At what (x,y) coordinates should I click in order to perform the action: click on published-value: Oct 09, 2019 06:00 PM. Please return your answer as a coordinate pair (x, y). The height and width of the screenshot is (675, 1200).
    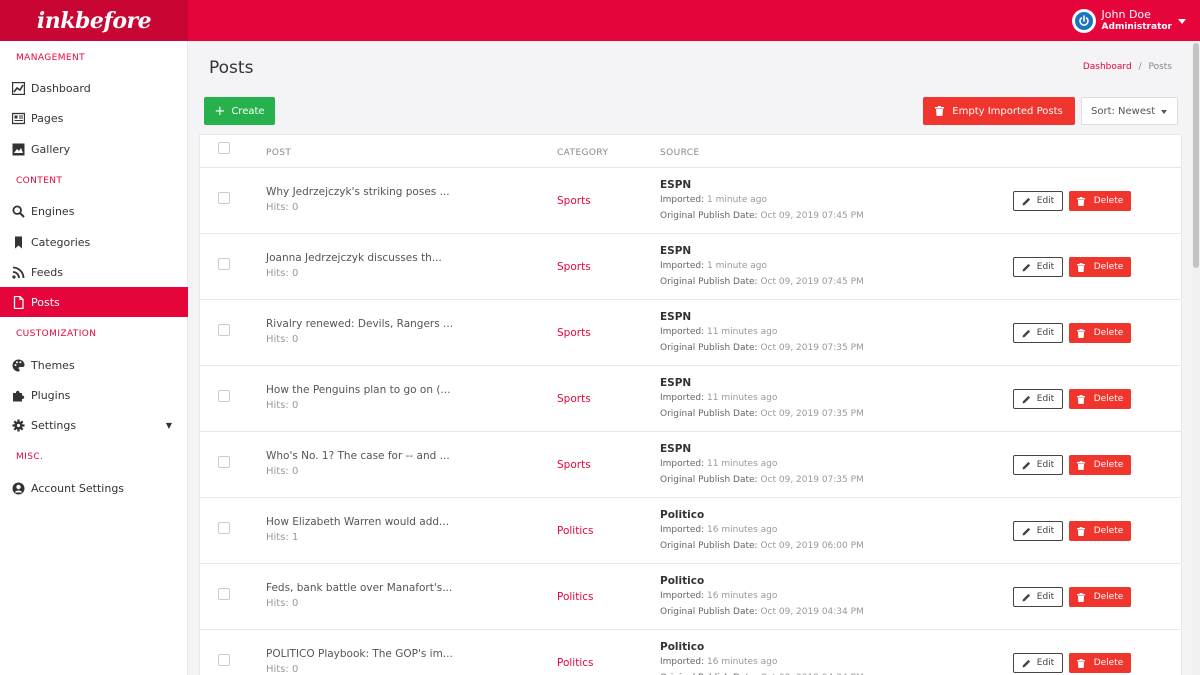
    Looking at the image, I should click on (812, 546).